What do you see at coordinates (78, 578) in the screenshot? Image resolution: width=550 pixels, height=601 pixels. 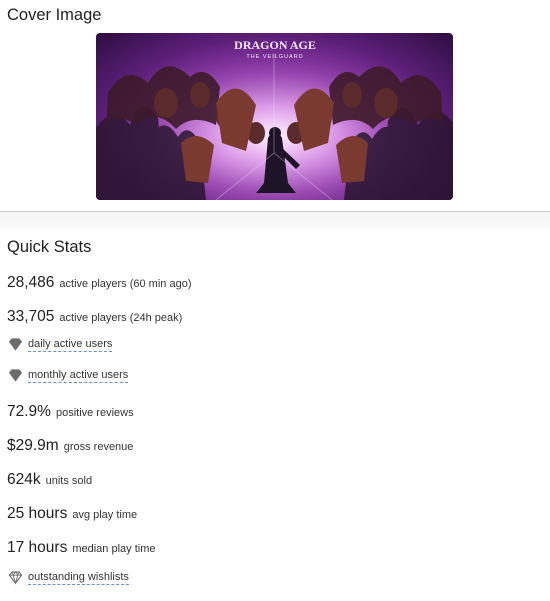 I see `outstanding-wishlists-link: outstanding wishlists` at bounding box center [78, 578].